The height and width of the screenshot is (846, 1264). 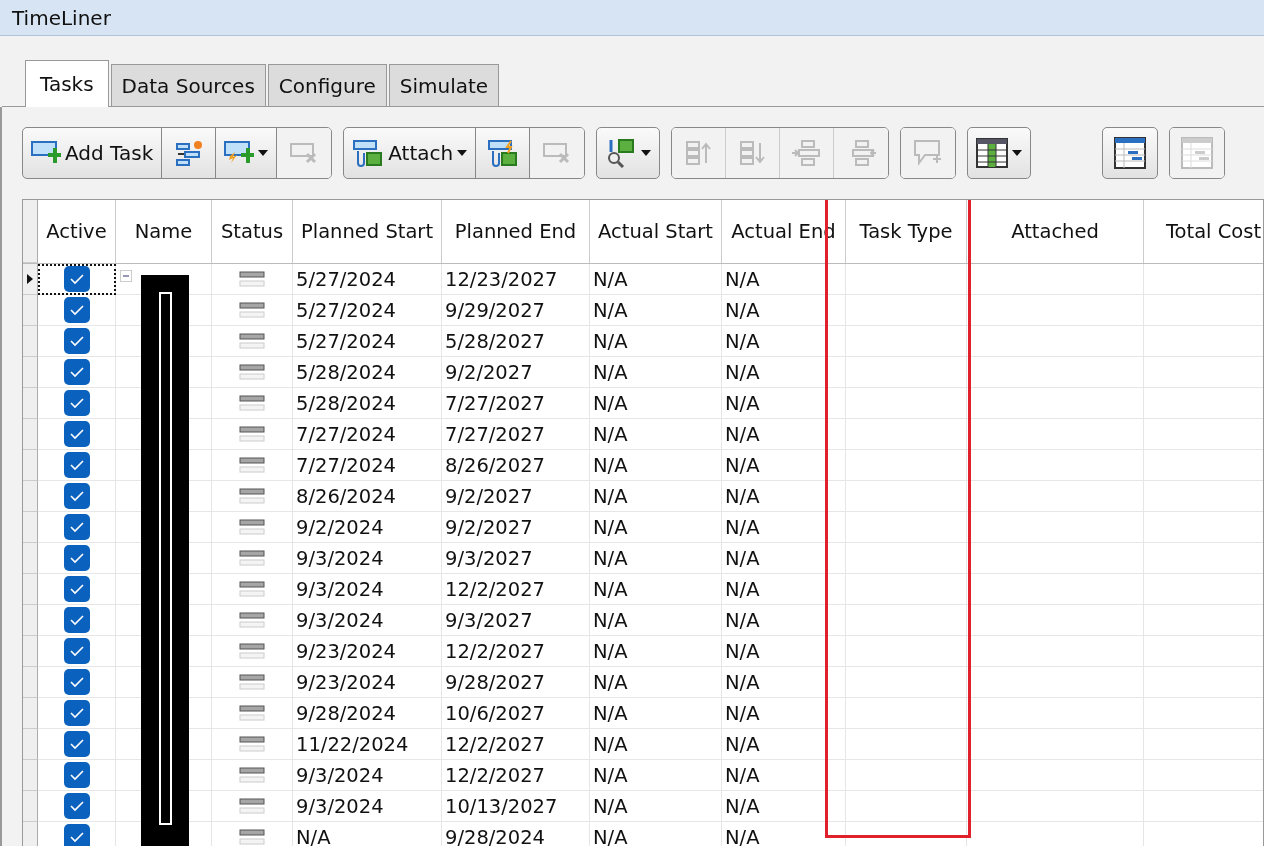 I want to click on table-cell: 11/22/2024, so click(x=367, y=744).